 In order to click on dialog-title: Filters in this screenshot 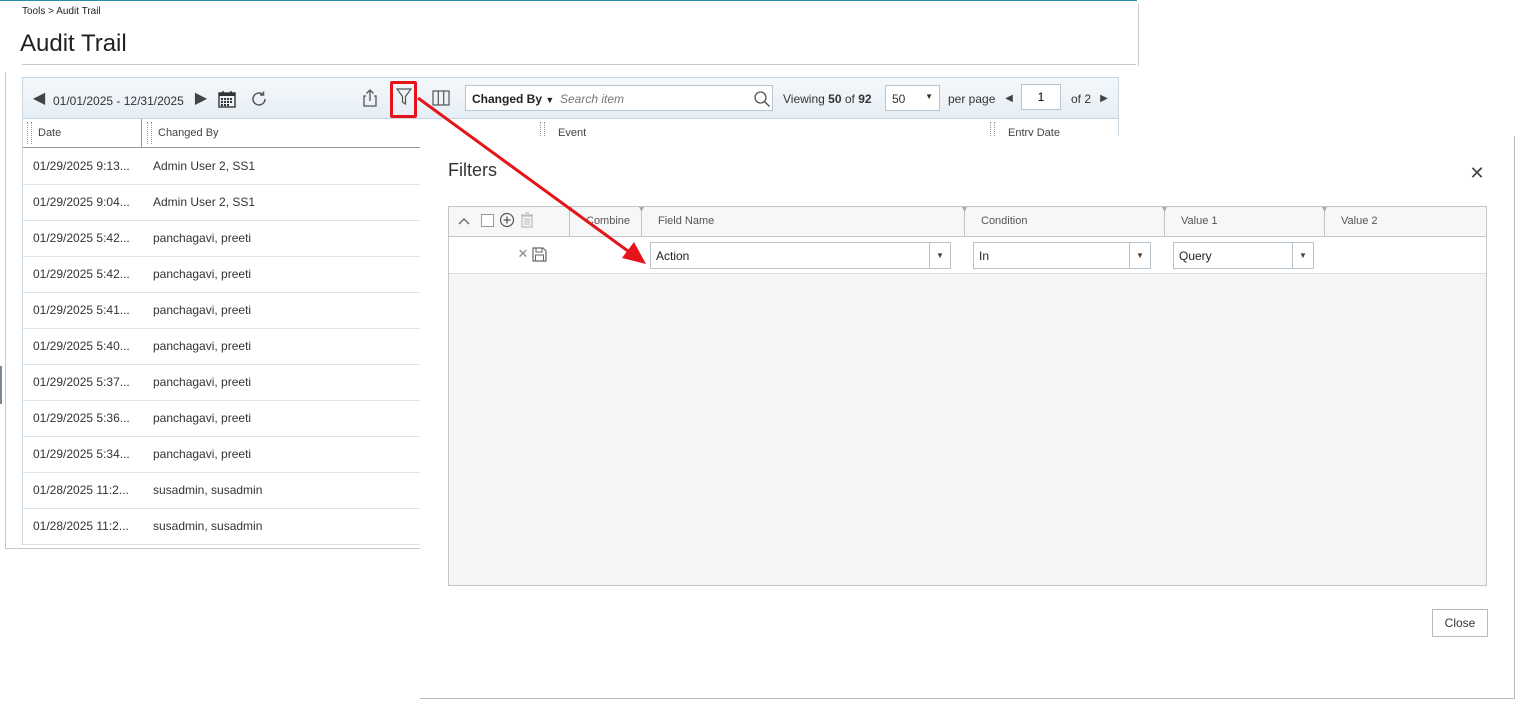, I will do `click(472, 170)`.